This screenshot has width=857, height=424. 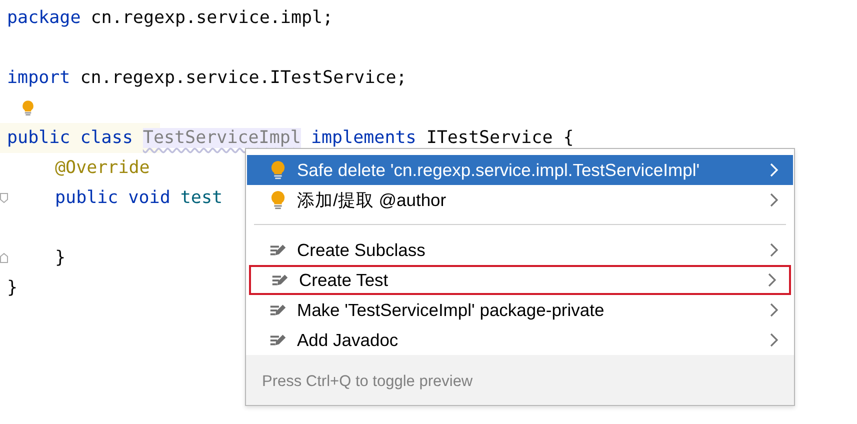 What do you see at coordinates (106, 138) in the screenshot?
I see `code-keyword: class` at bounding box center [106, 138].